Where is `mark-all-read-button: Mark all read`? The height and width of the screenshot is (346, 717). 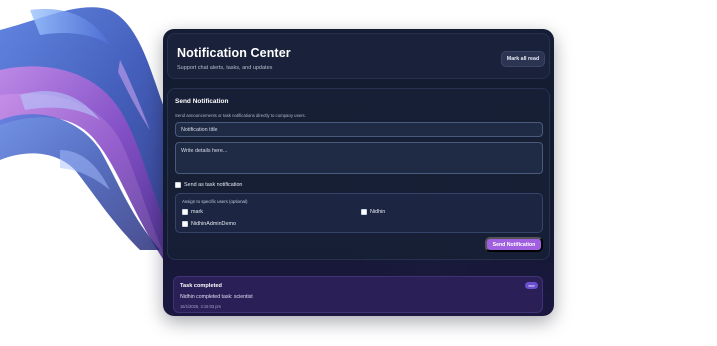
mark-all-read-button: Mark all read is located at coordinates (523, 59).